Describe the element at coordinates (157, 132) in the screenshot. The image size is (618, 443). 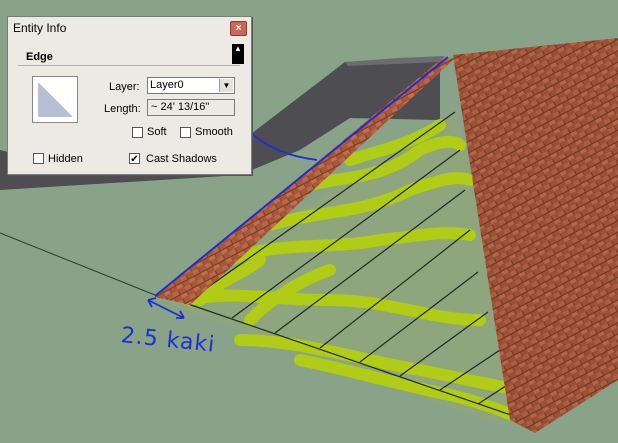
I see `soft-label: Soft` at that location.